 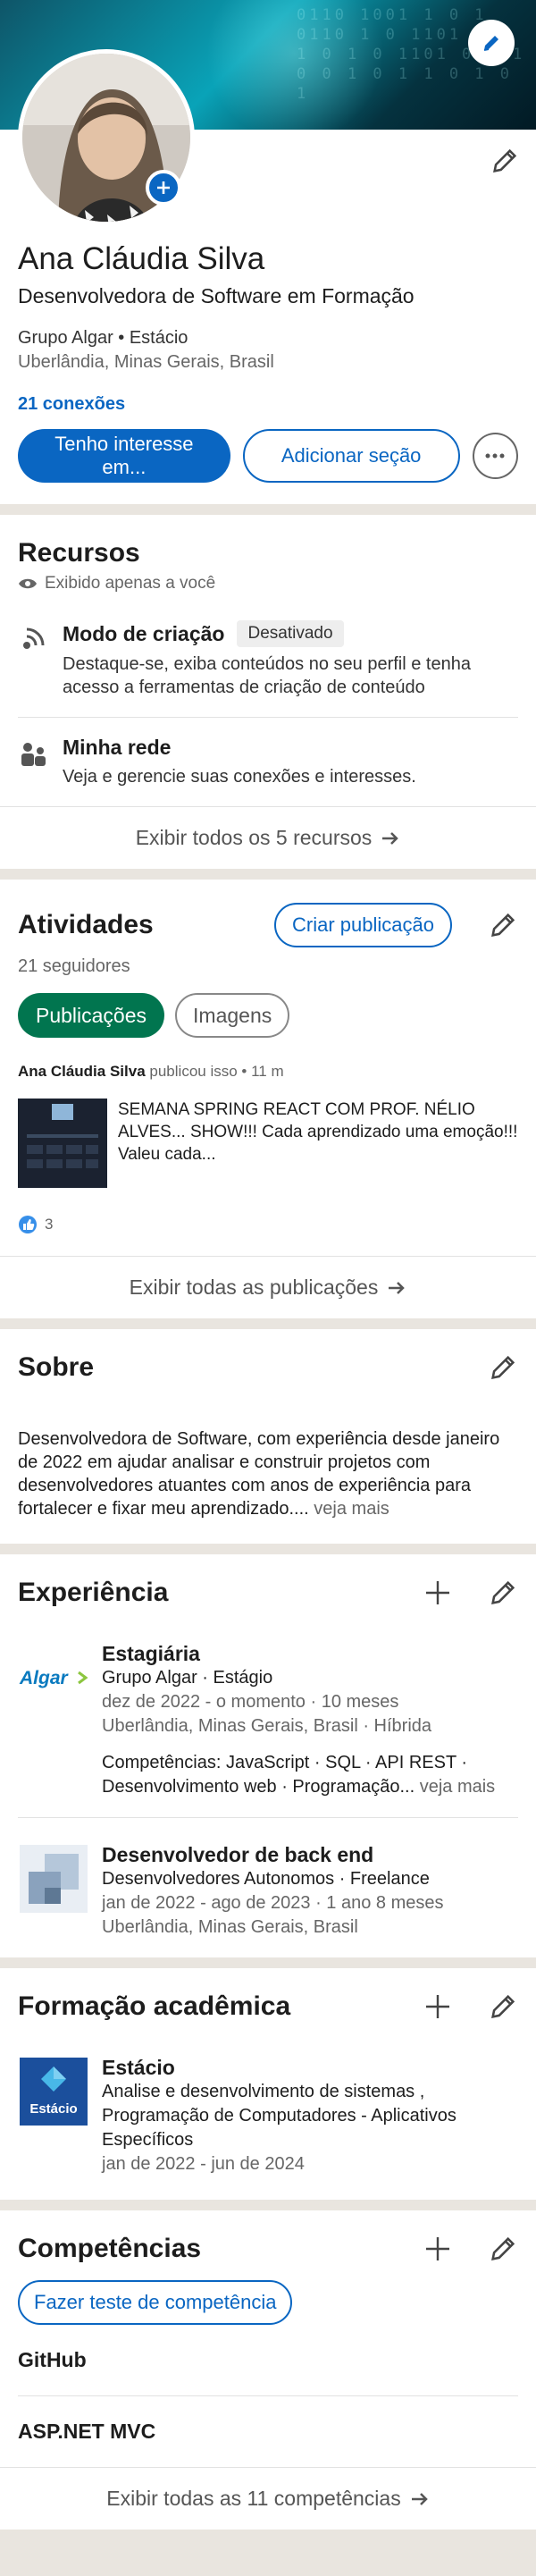 What do you see at coordinates (187, 1678) in the screenshot?
I see `experience-company: Grupo Algar · Estágio` at bounding box center [187, 1678].